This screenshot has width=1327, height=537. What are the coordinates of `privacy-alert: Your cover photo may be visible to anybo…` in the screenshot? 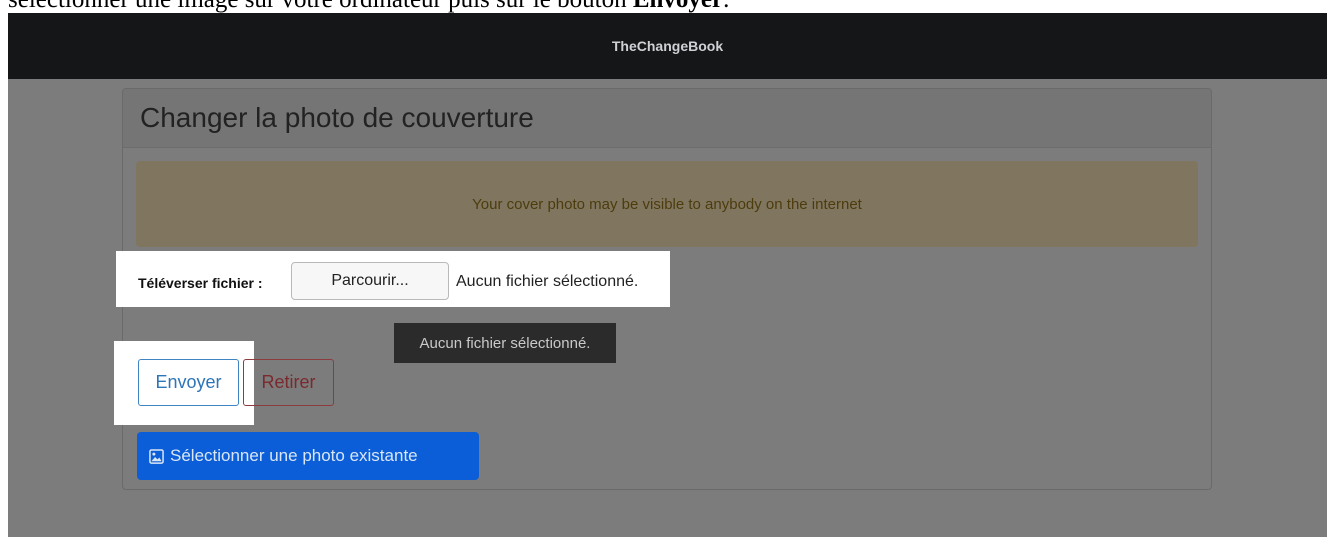 It's located at (667, 204).